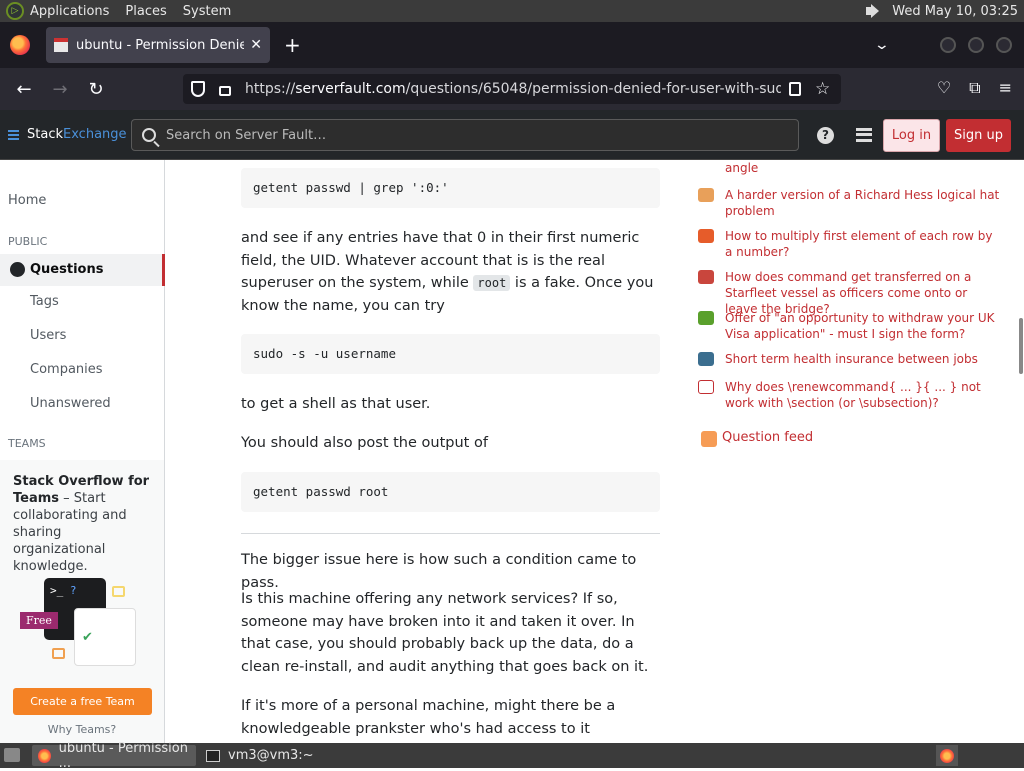 The image size is (1024, 771). I want to click on window-close-button, so click(1004, 45).